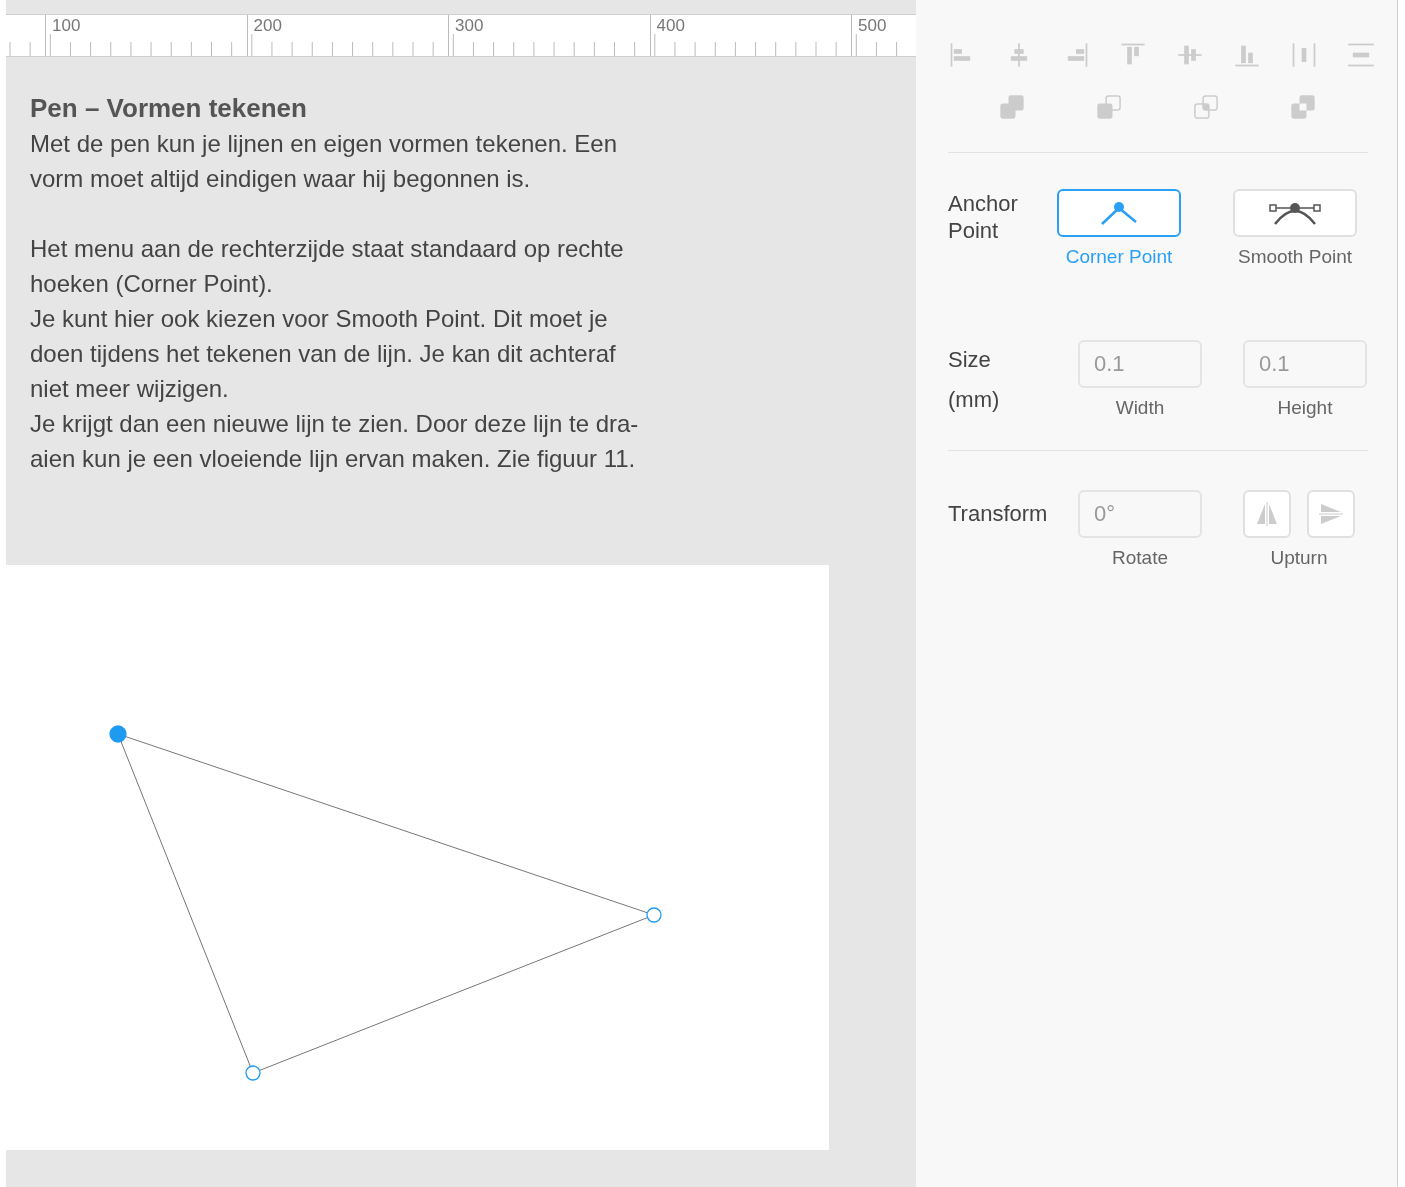 The height and width of the screenshot is (1187, 1405). What do you see at coordinates (1295, 213) in the screenshot?
I see `smooth-point-icon` at bounding box center [1295, 213].